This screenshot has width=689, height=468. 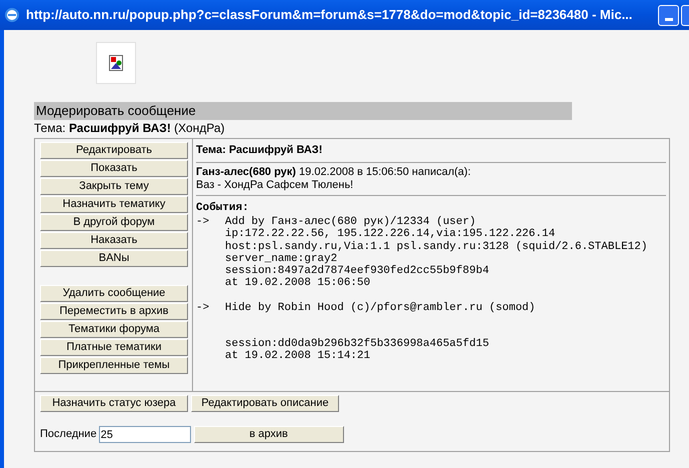 I want to click on event-line: session:dd0da9b296b32f5b336998a465a5fd15, so click(x=357, y=344).